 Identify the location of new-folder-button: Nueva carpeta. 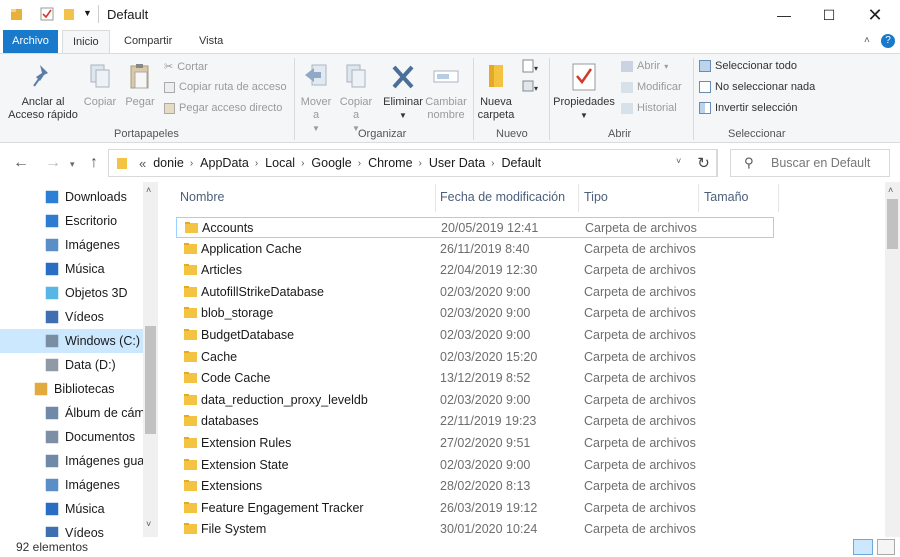
(496, 92).